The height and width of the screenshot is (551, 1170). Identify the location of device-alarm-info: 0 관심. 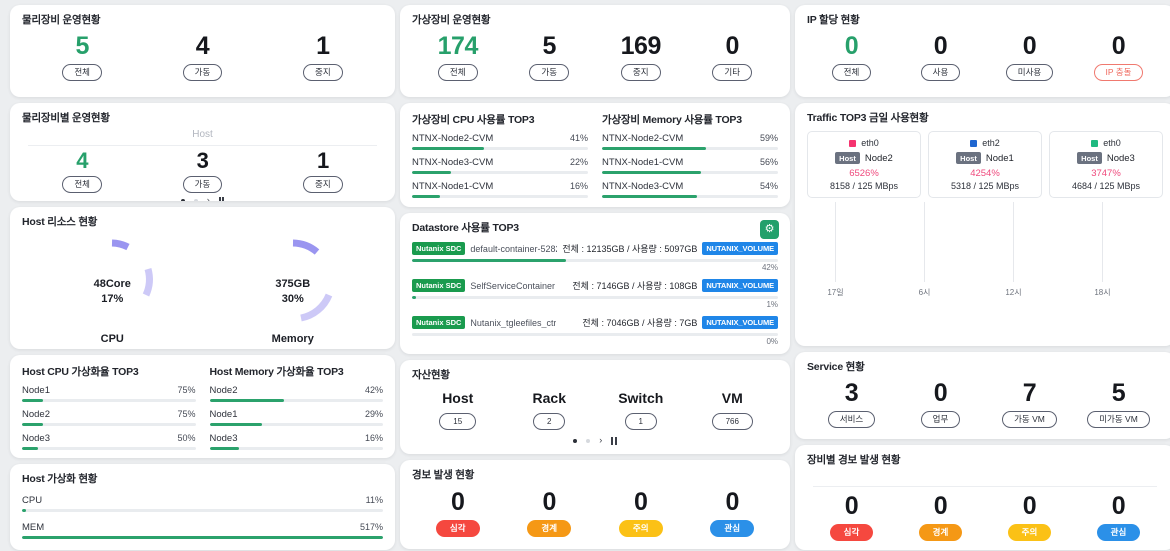
(1118, 516).